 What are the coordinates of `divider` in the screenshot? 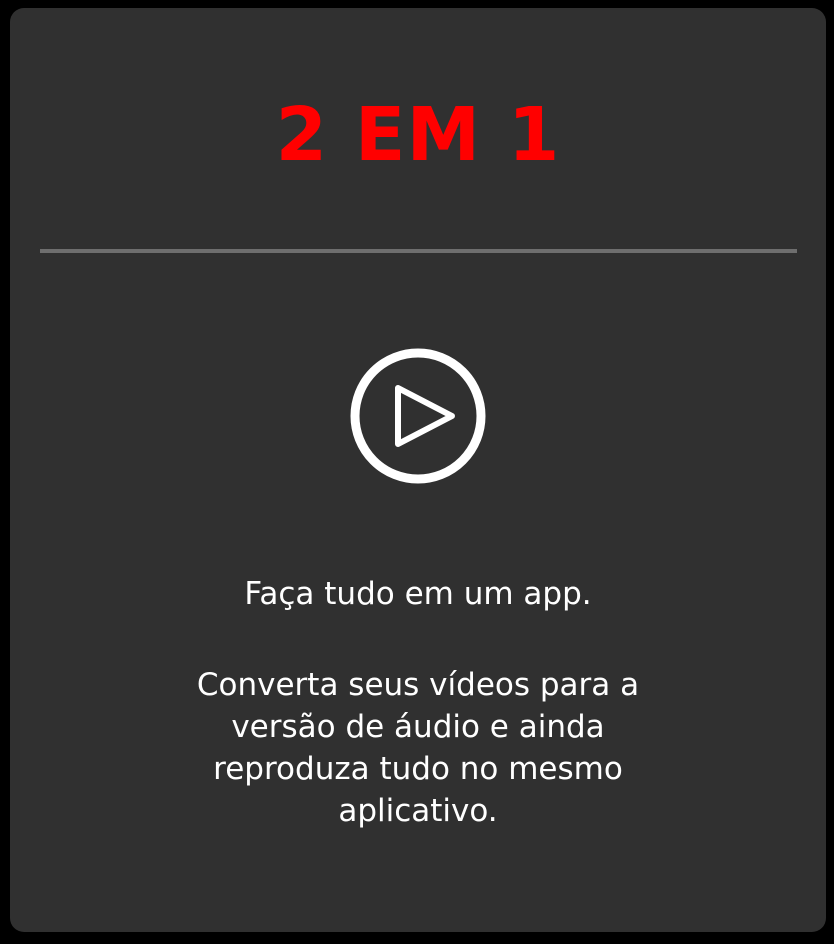 It's located at (418, 251).